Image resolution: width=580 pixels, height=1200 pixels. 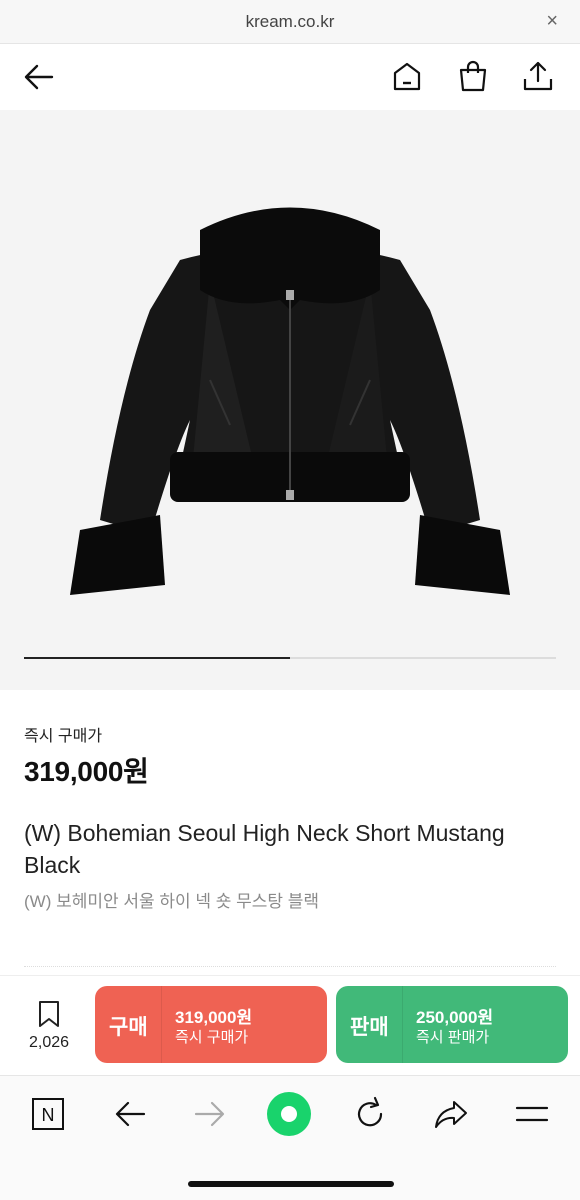 I want to click on back-arrow-icon, so click(x=39, y=77).